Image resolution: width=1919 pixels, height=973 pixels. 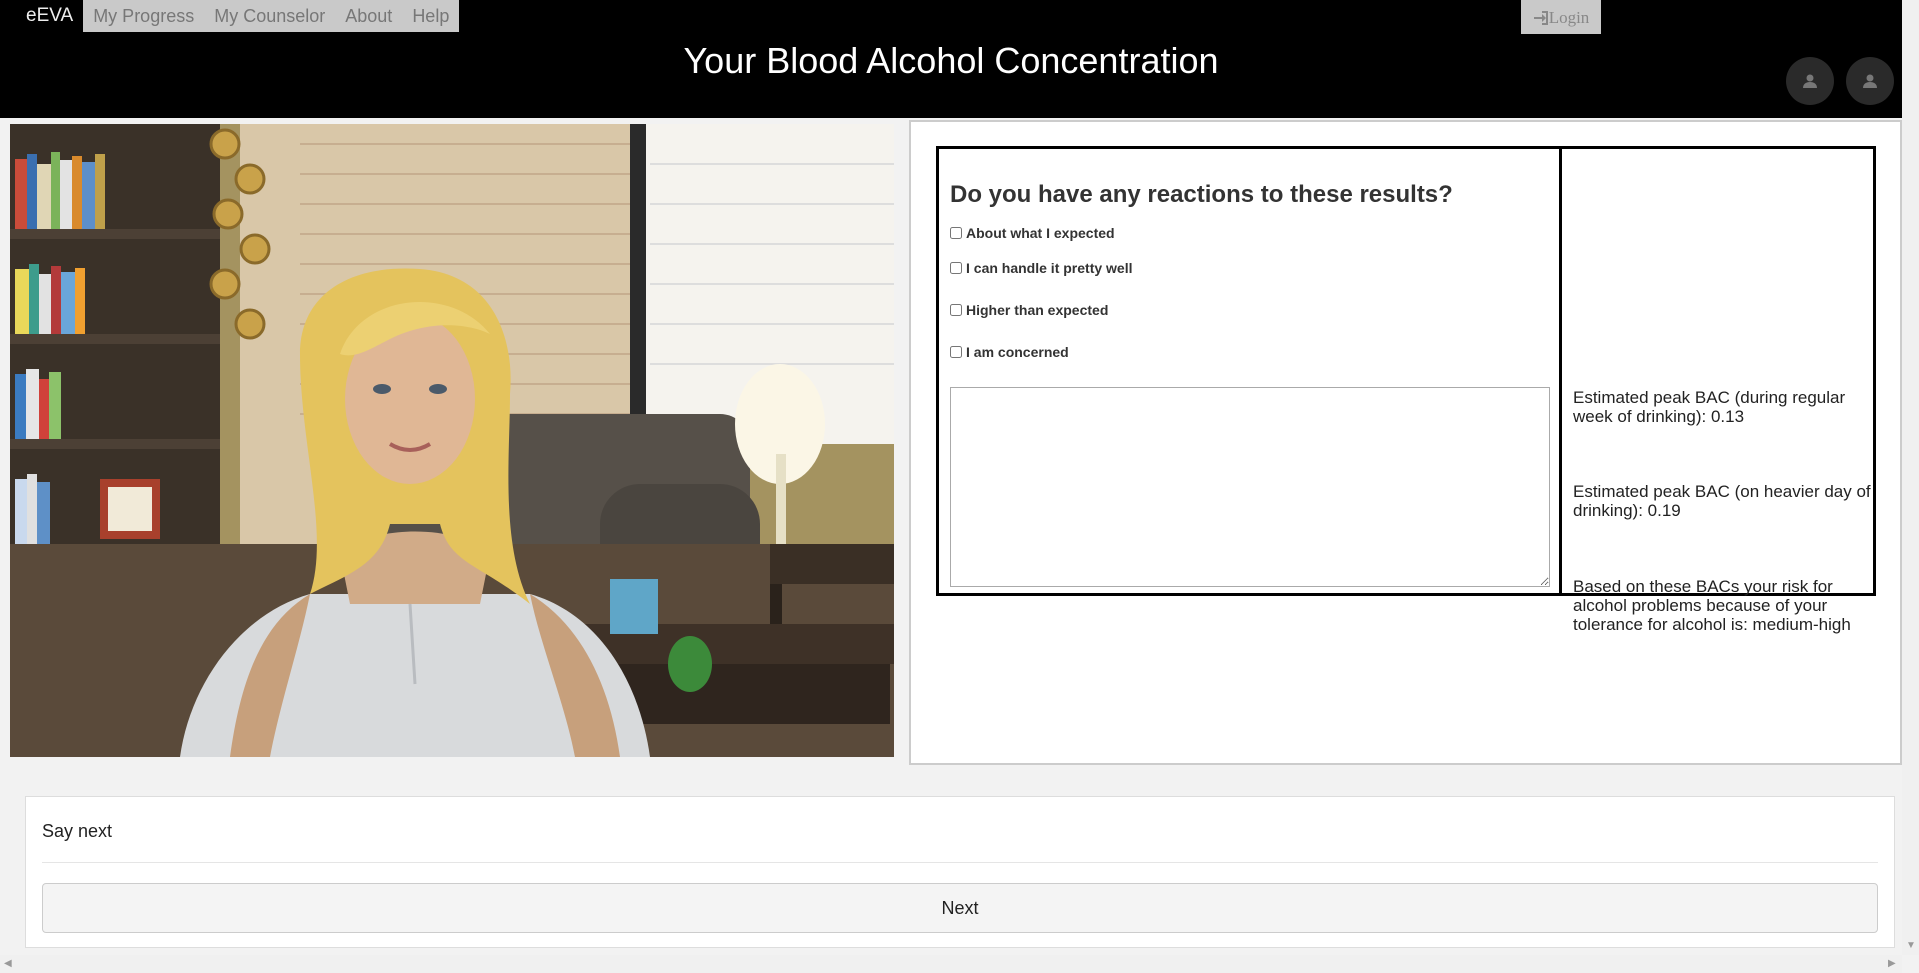 What do you see at coordinates (960, 908) in the screenshot?
I see `next-button: Next` at bounding box center [960, 908].